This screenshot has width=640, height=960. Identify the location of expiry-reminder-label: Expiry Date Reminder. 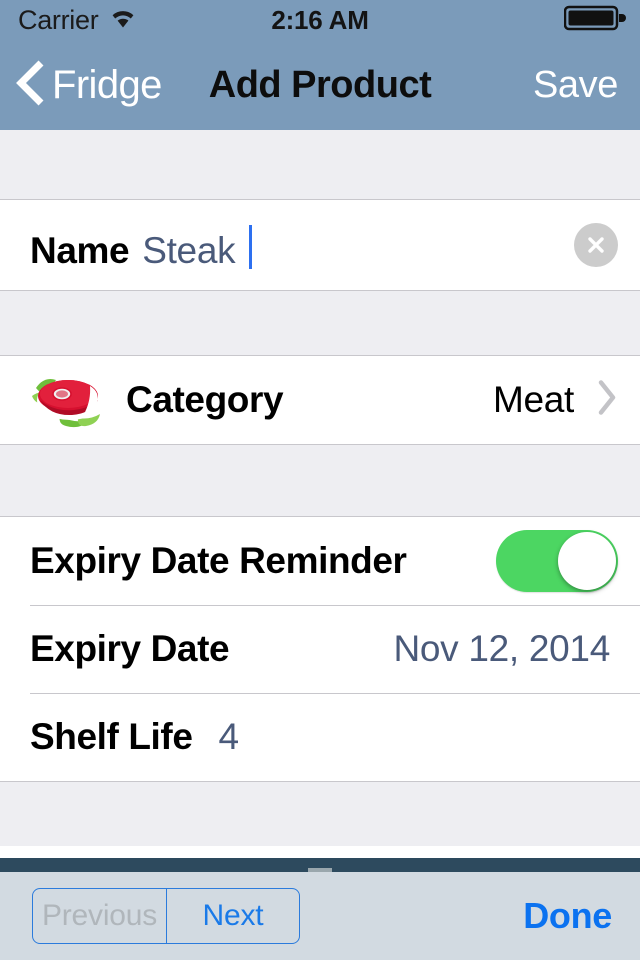
(218, 560).